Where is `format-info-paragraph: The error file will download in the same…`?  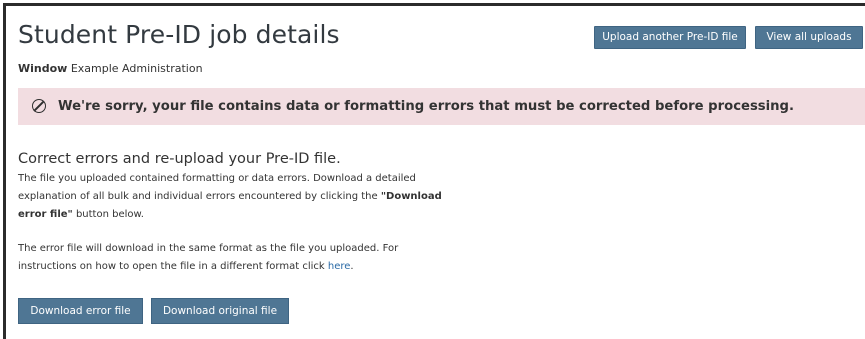 format-info-paragraph: The error file will download in the same… is located at coordinates (233, 258).